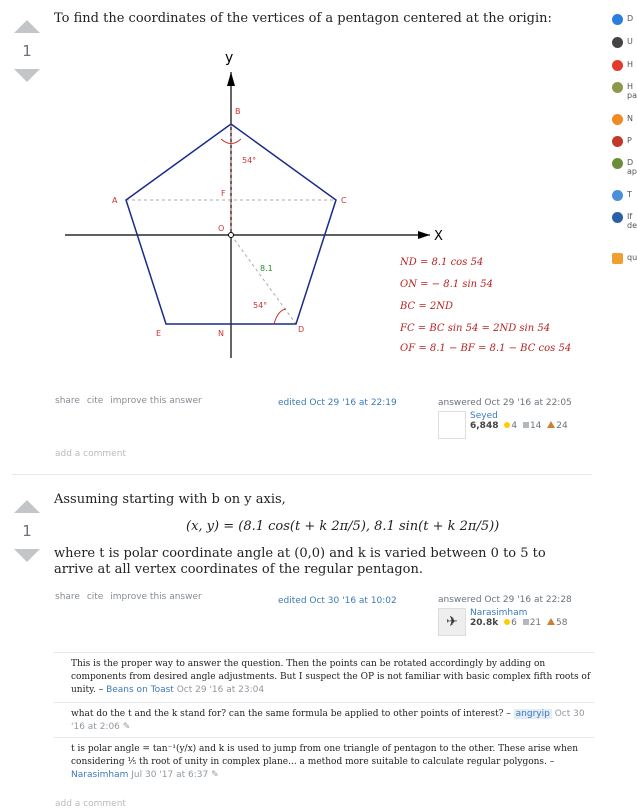 The width and height of the screenshot is (637, 809). I want to click on vote-controls-2: 1, so click(27, 531).